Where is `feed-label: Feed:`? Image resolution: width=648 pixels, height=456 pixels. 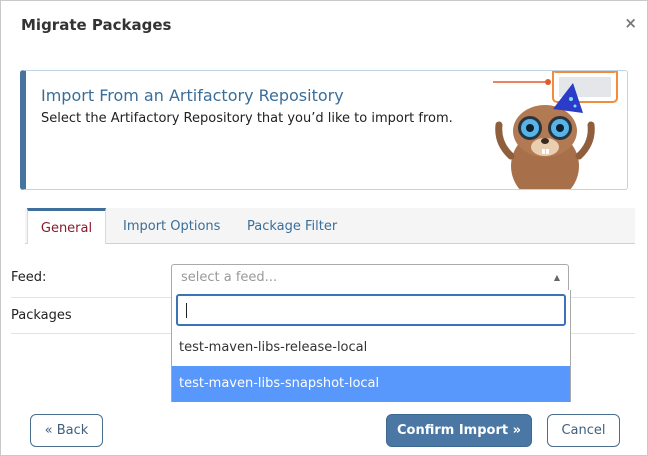 feed-label: Feed: is located at coordinates (29, 277).